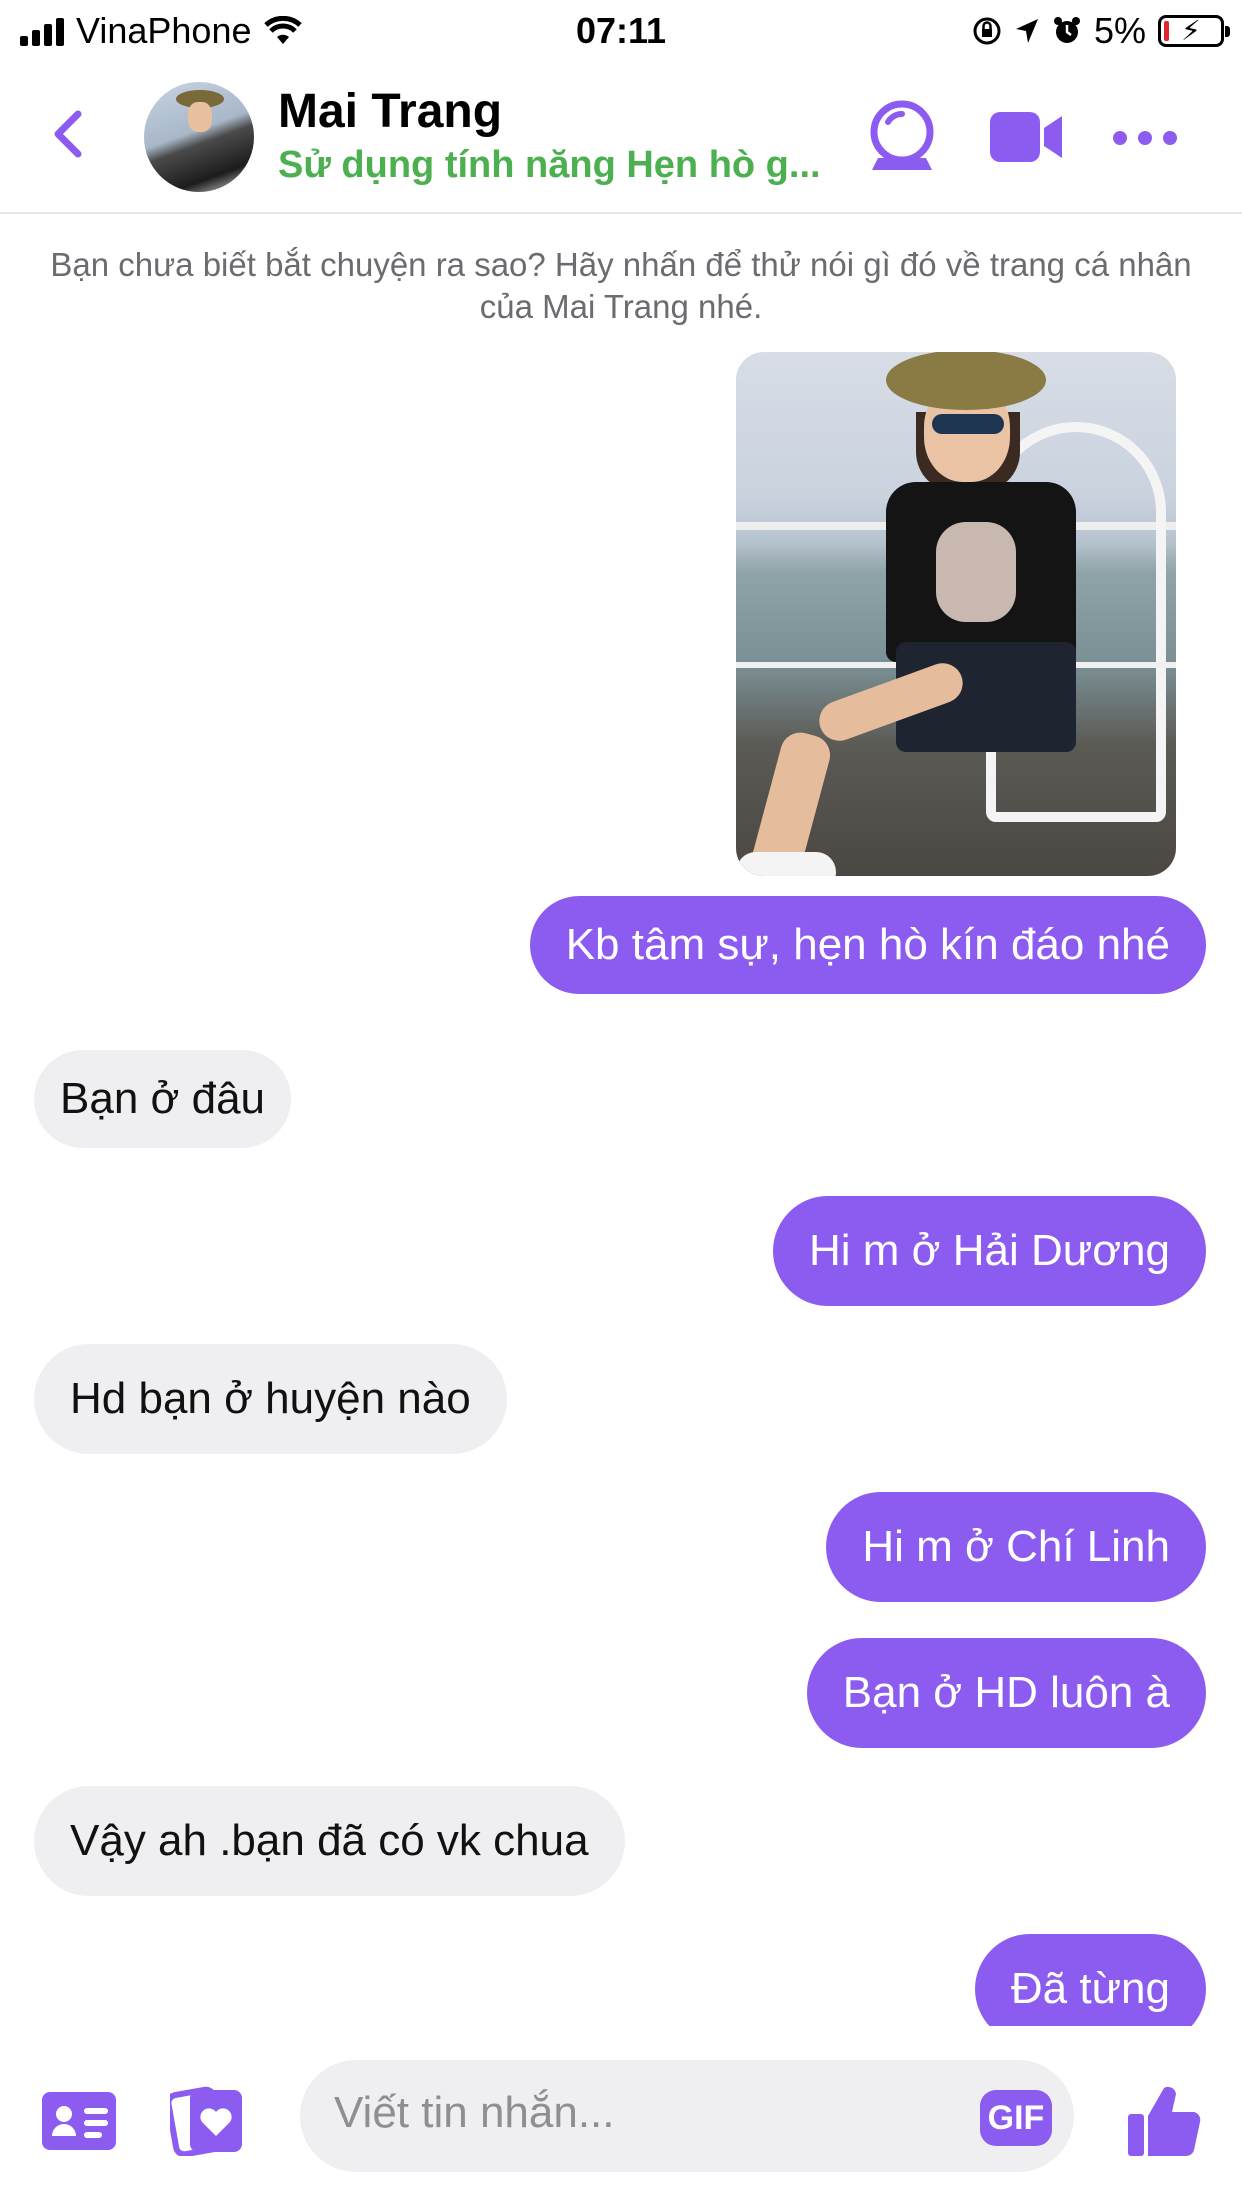 This screenshot has height=2208, width=1242. Describe the element at coordinates (687, 2116) in the screenshot. I see `message-input: Viết tin nhắn... GIF` at that location.